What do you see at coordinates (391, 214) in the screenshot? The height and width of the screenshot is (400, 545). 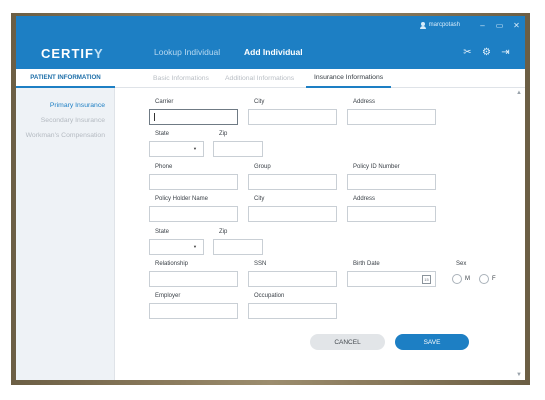 I see `holder-address-input` at bounding box center [391, 214].